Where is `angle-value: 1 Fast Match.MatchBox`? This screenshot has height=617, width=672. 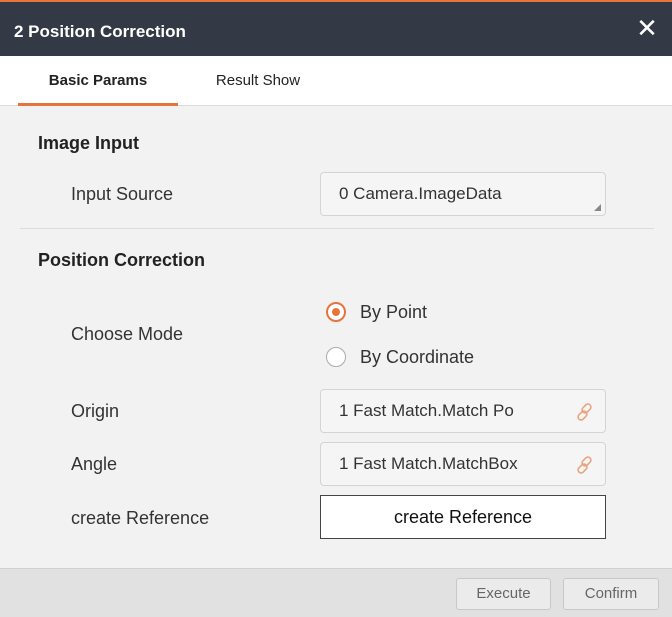
angle-value: 1 Fast Match.MatchBox is located at coordinates (428, 463).